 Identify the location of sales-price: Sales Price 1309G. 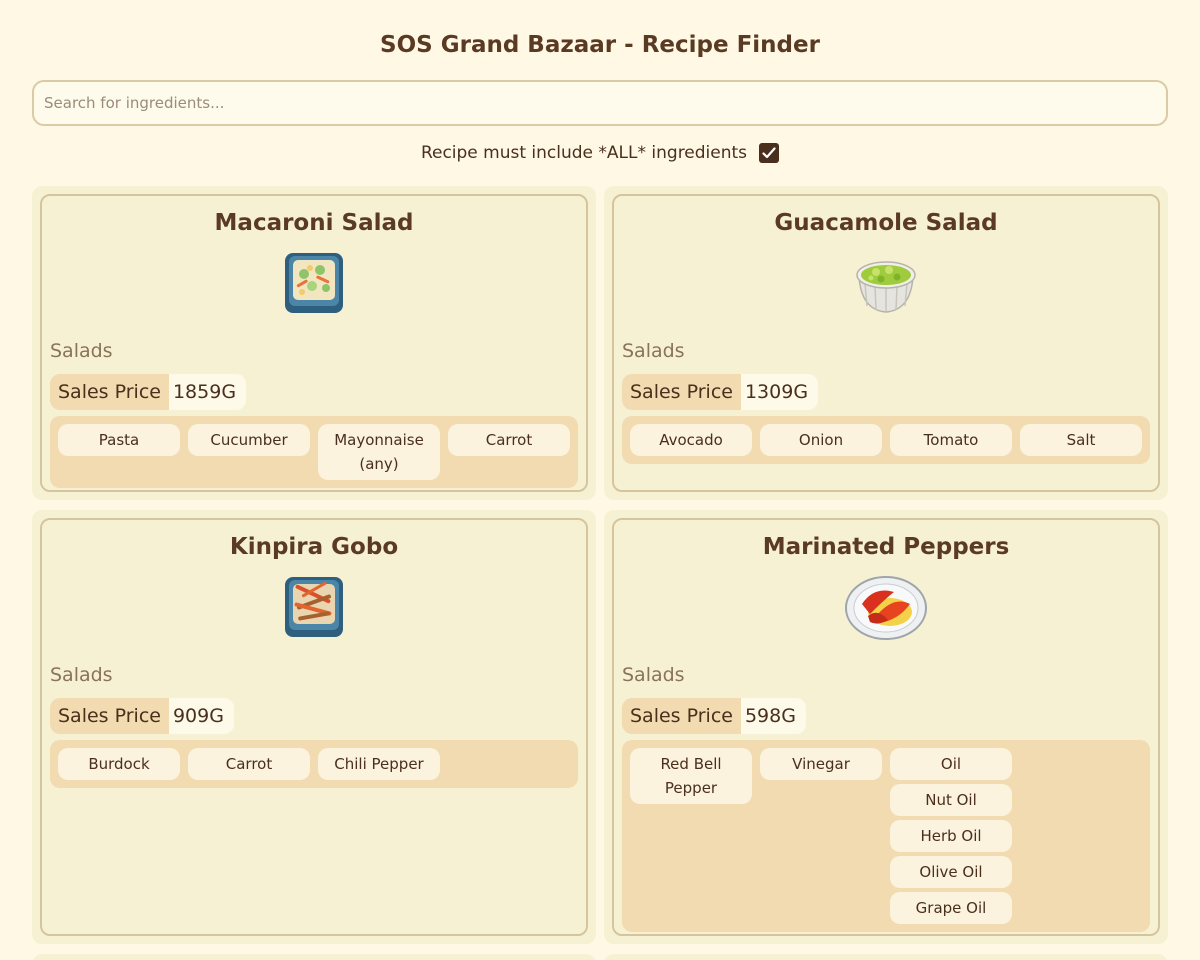
(720, 392).